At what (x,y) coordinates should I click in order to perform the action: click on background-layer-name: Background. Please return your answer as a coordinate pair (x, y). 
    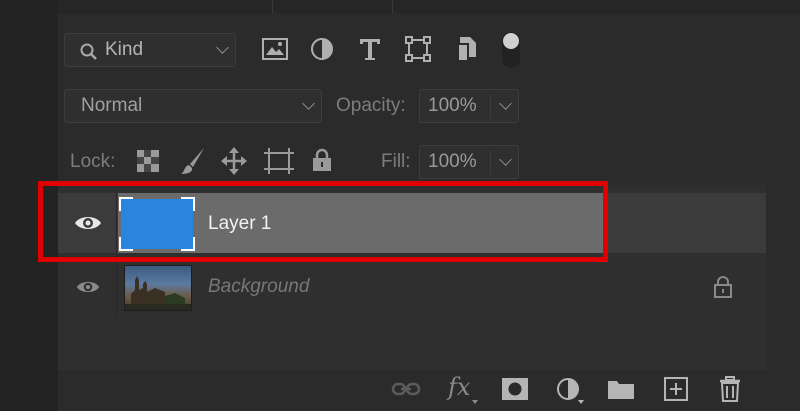
    Looking at the image, I should click on (258, 287).